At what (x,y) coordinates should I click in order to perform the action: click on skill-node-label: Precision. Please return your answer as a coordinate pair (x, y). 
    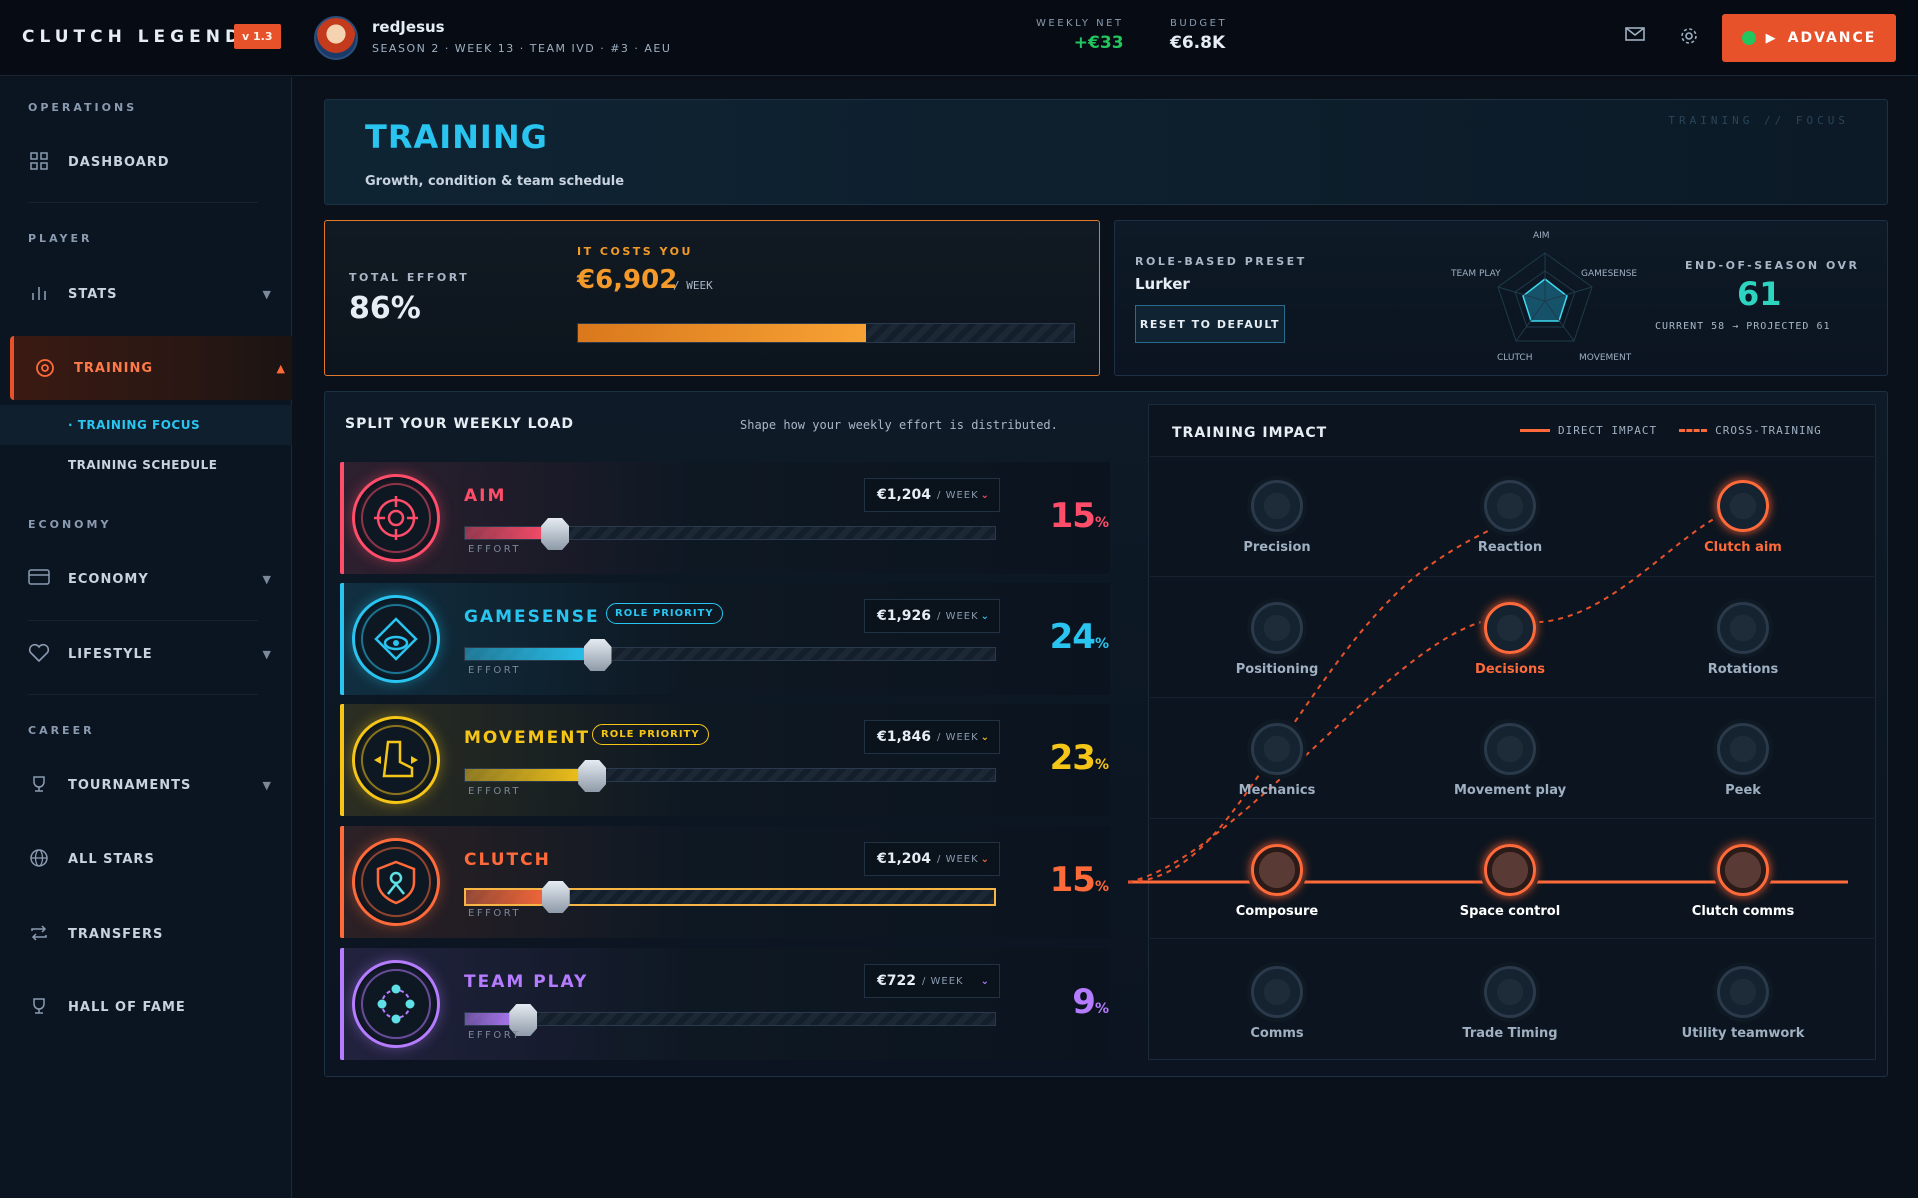
    Looking at the image, I should click on (1277, 547).